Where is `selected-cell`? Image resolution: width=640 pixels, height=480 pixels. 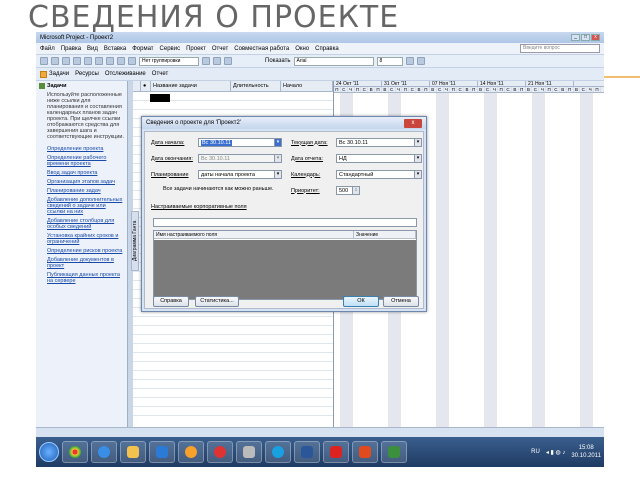
selected-cell is located at coordinates (160, 98).